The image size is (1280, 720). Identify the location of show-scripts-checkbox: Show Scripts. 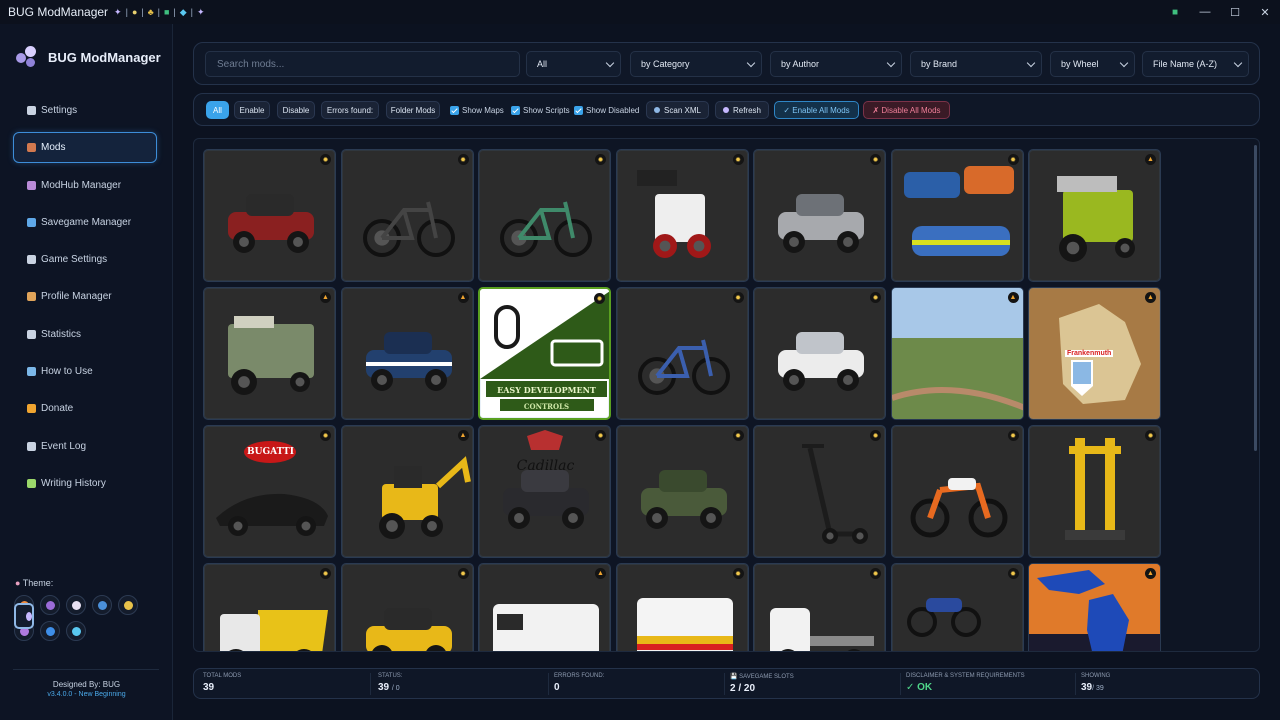
(540, 110).